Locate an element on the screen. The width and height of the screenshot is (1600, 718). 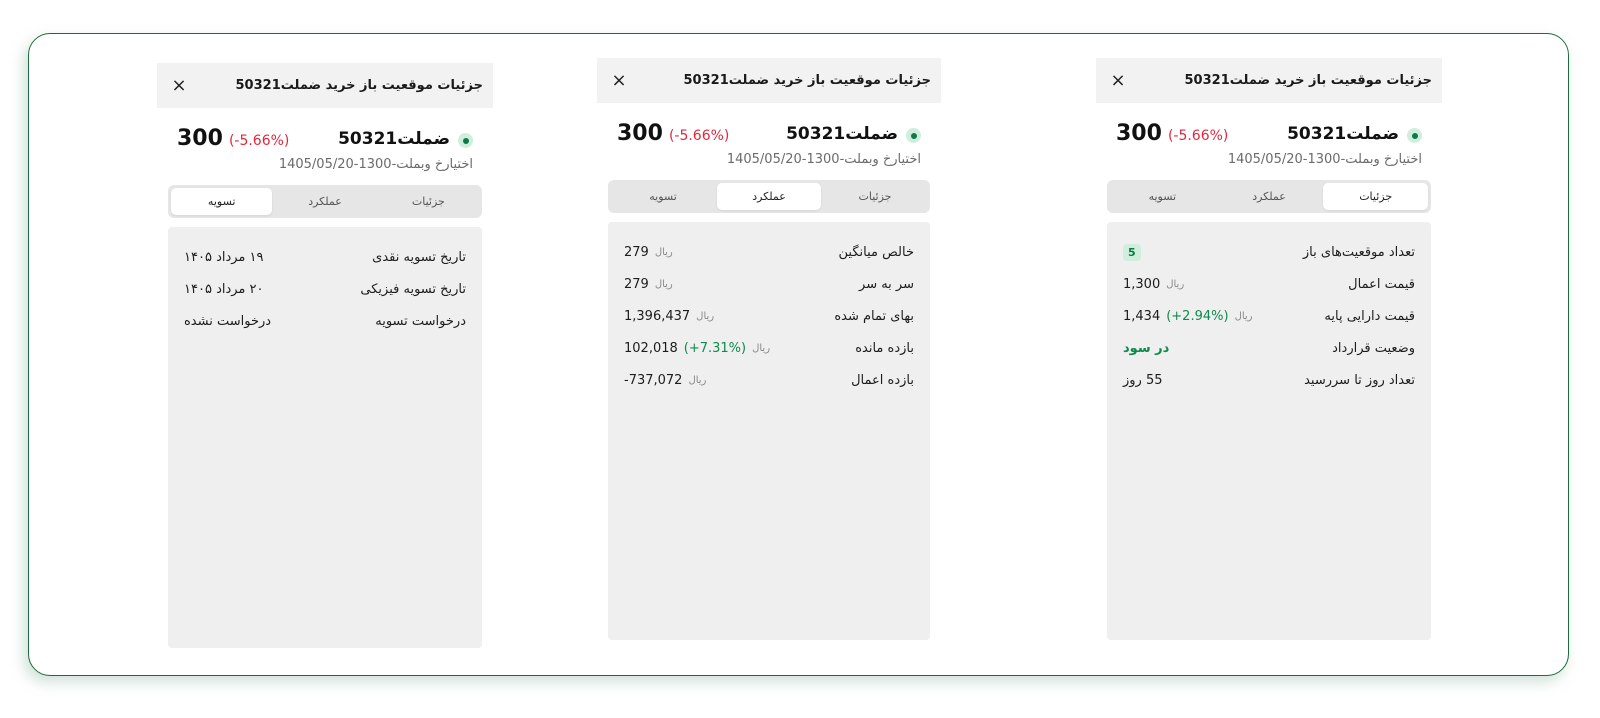
row-label: تاریخ تسویه نقدی is located at coordinates (419, 257).